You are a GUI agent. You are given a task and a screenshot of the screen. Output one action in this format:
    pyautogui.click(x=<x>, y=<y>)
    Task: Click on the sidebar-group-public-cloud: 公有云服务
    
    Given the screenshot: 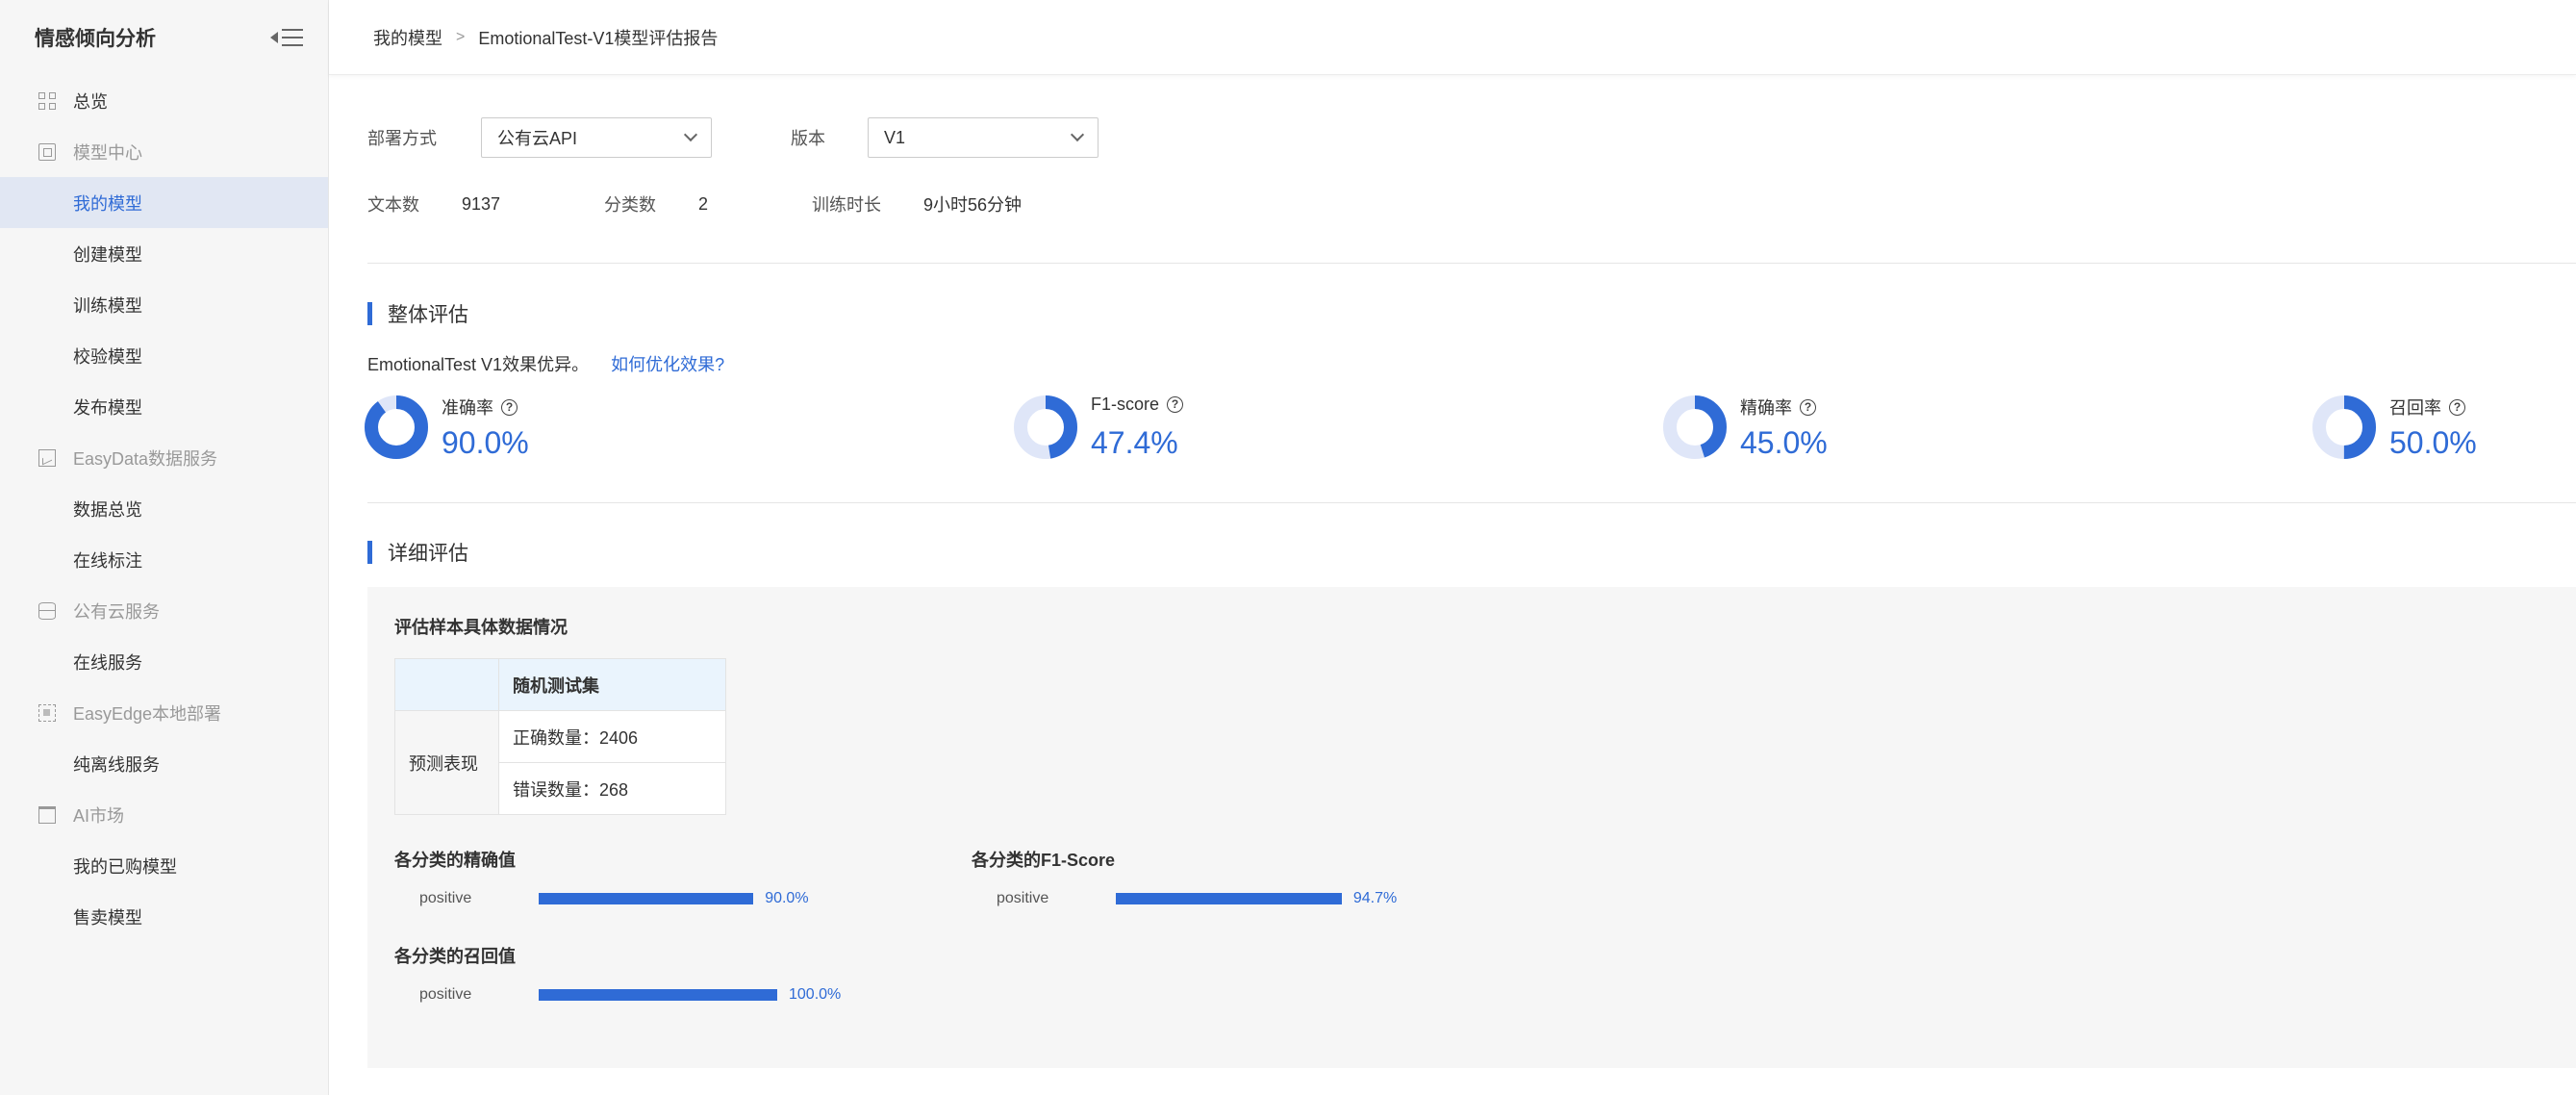 What is the action you would take?
    pyautogui.click(x=164, y=610)
    